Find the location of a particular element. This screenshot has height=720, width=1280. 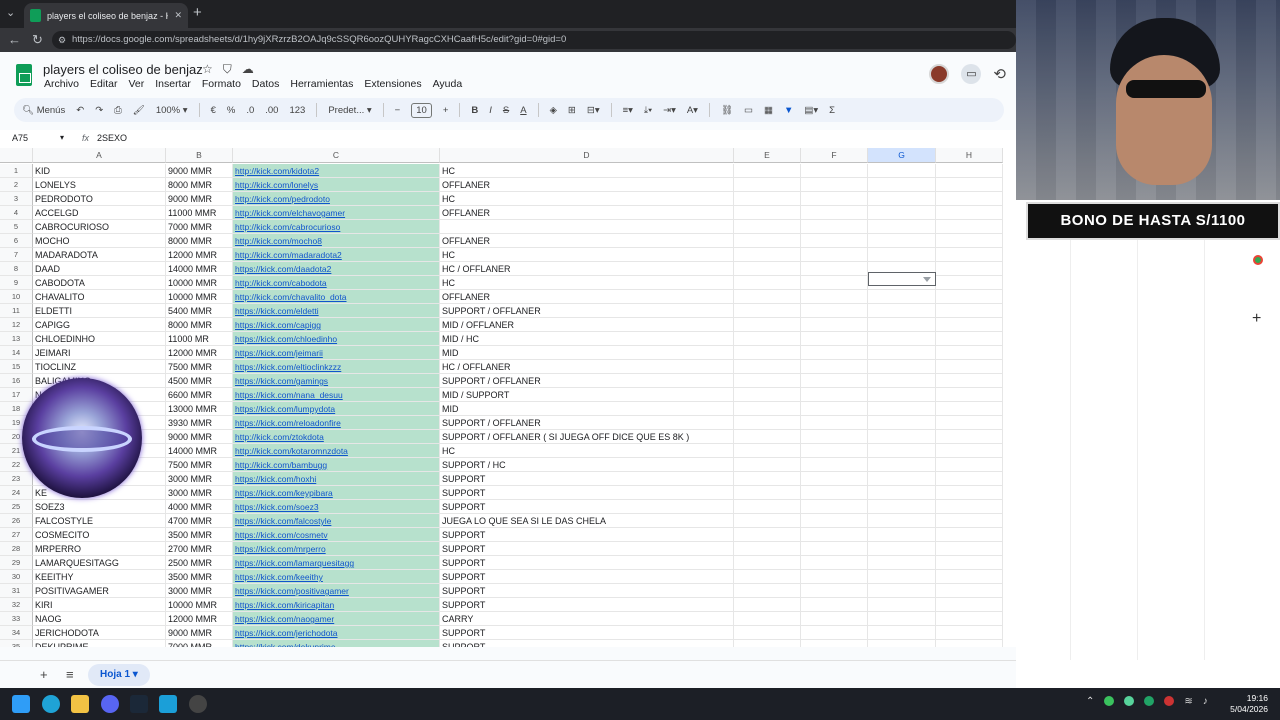

menu-extensiones: Extensiones is located at coordinates (392, 84).